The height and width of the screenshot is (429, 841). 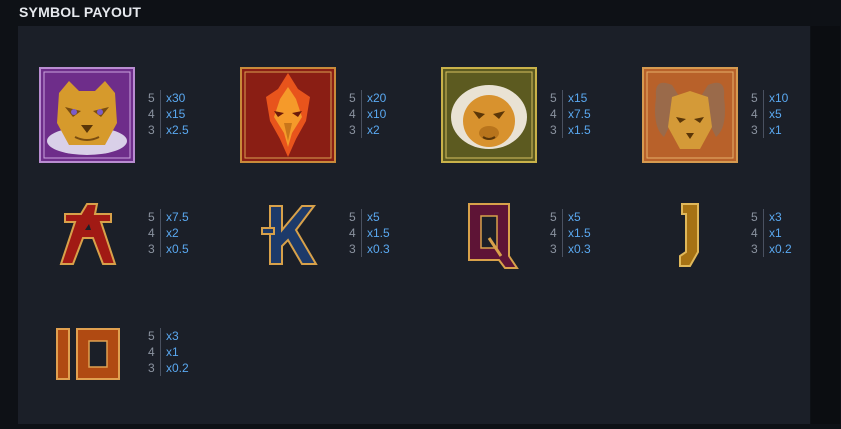 What do you see at coordinates (377, 98) in the screenshot?
I see `multiplier: x20` at bounding box center [377, 98].